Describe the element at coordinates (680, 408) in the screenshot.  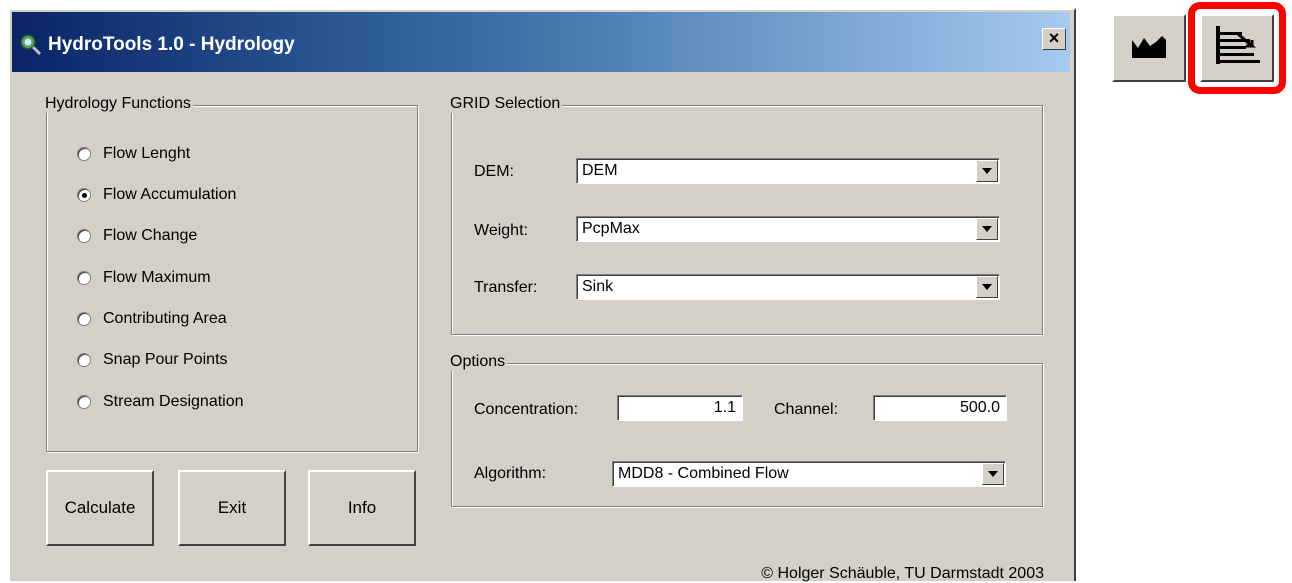
I see `concentration-input: 1.1` at that location.